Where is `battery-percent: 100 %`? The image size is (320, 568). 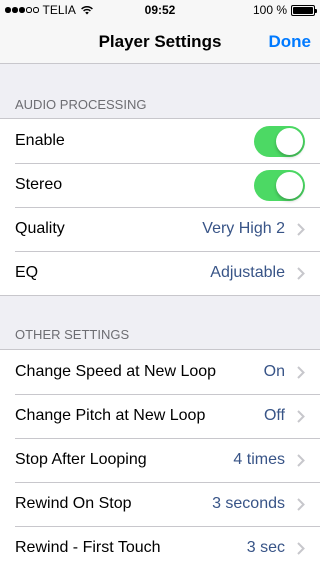 battery-percent: 100 % is located at coordinates (269, 10).